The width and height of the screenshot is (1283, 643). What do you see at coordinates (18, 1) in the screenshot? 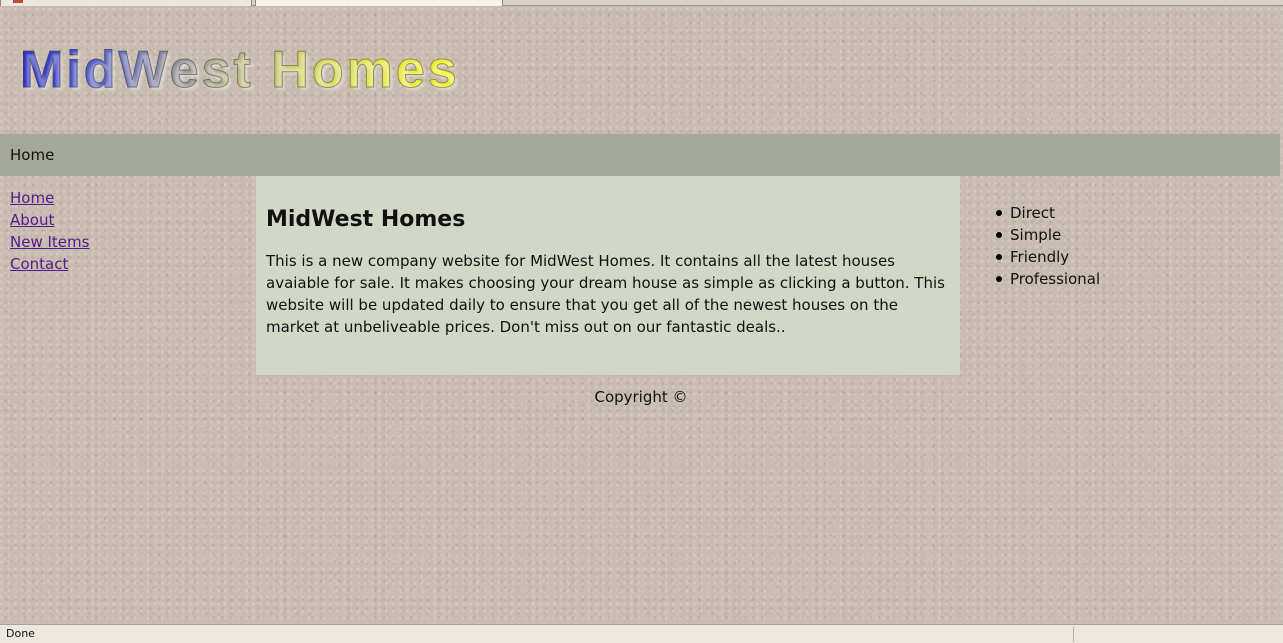
I see `favicon-icon` at bounding box center [18, 1].